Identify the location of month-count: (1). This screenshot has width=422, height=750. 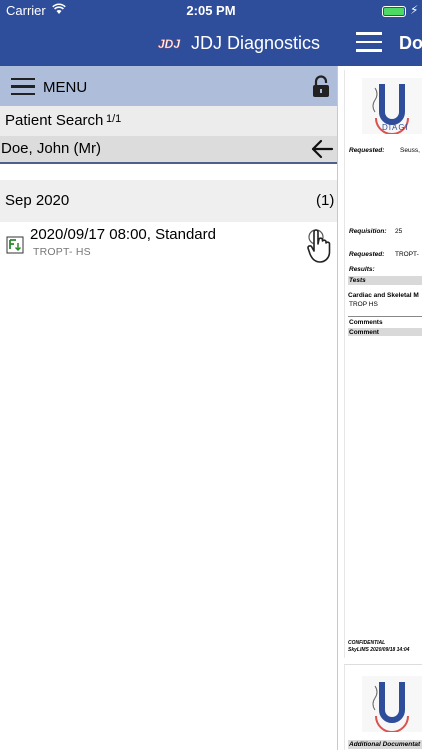
(325, 200).